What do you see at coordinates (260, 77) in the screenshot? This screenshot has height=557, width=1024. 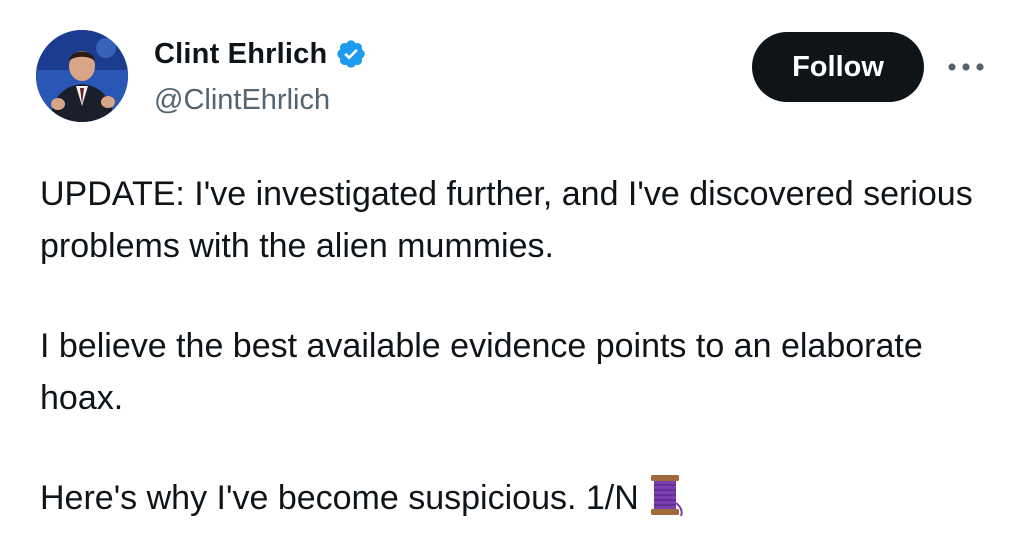 I see `author-identity: Clint Ehrlich @ClintEhrlich` at bounding box center [260, 77].